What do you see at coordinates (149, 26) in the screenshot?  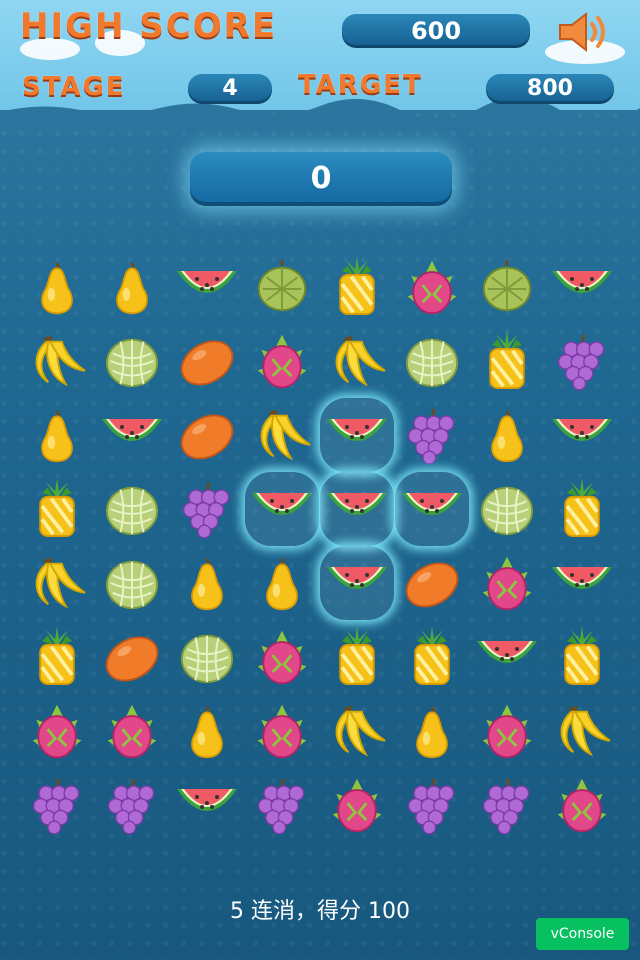 I see `high-score-label: HIGH SCORE` at bounding box center [149, 26].